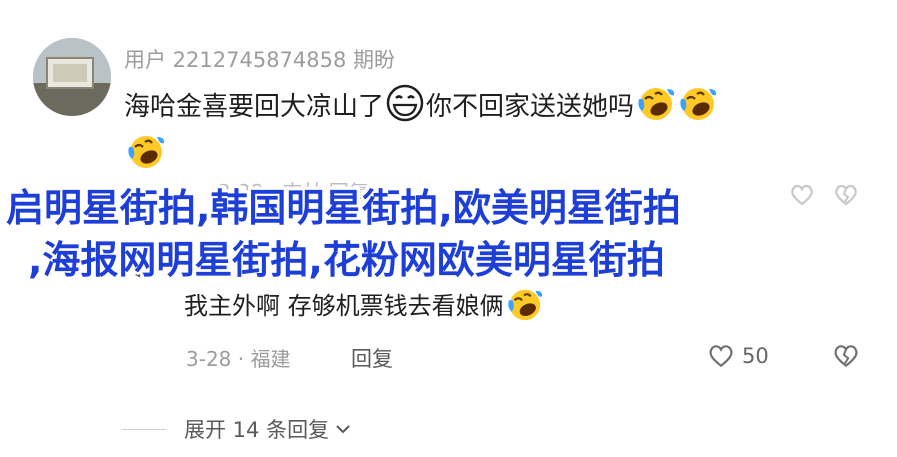  What do you see at coordinates (343, 429) in the screenshot?
I see `chevron-down-icon` at bounding box center [343, 429].